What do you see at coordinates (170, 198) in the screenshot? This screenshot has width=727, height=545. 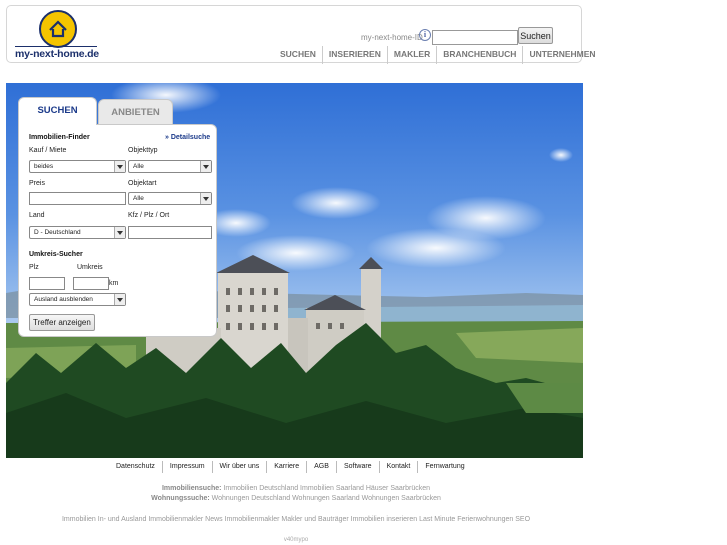 I see `objektart-select: Alle` at bounding box center [170, 198].